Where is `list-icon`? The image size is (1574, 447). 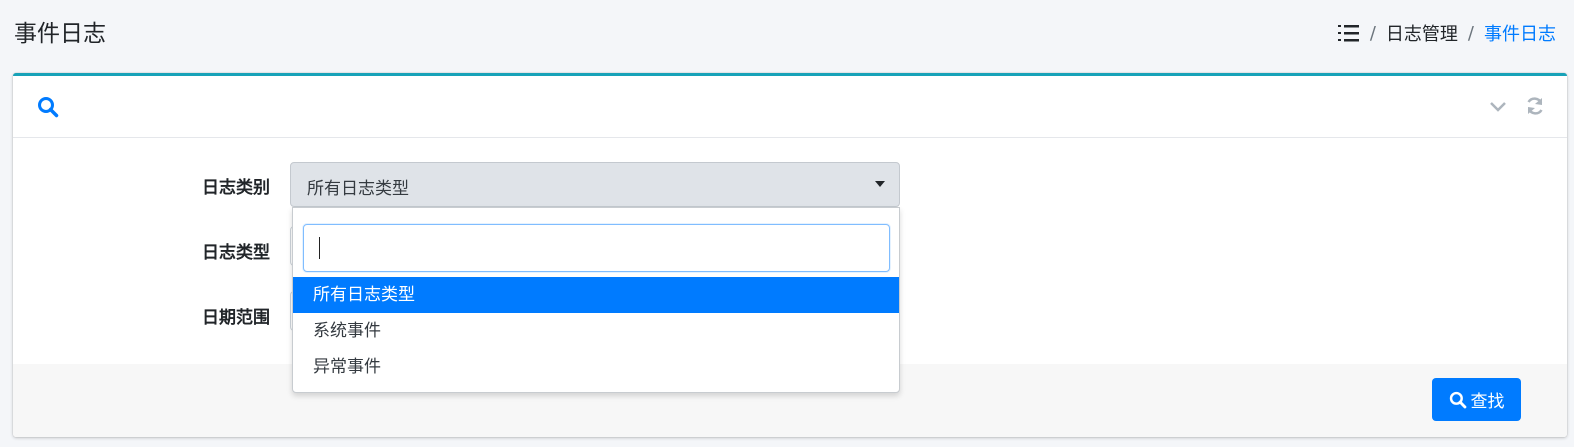 list-icon is located at coordinates (1348, 33).